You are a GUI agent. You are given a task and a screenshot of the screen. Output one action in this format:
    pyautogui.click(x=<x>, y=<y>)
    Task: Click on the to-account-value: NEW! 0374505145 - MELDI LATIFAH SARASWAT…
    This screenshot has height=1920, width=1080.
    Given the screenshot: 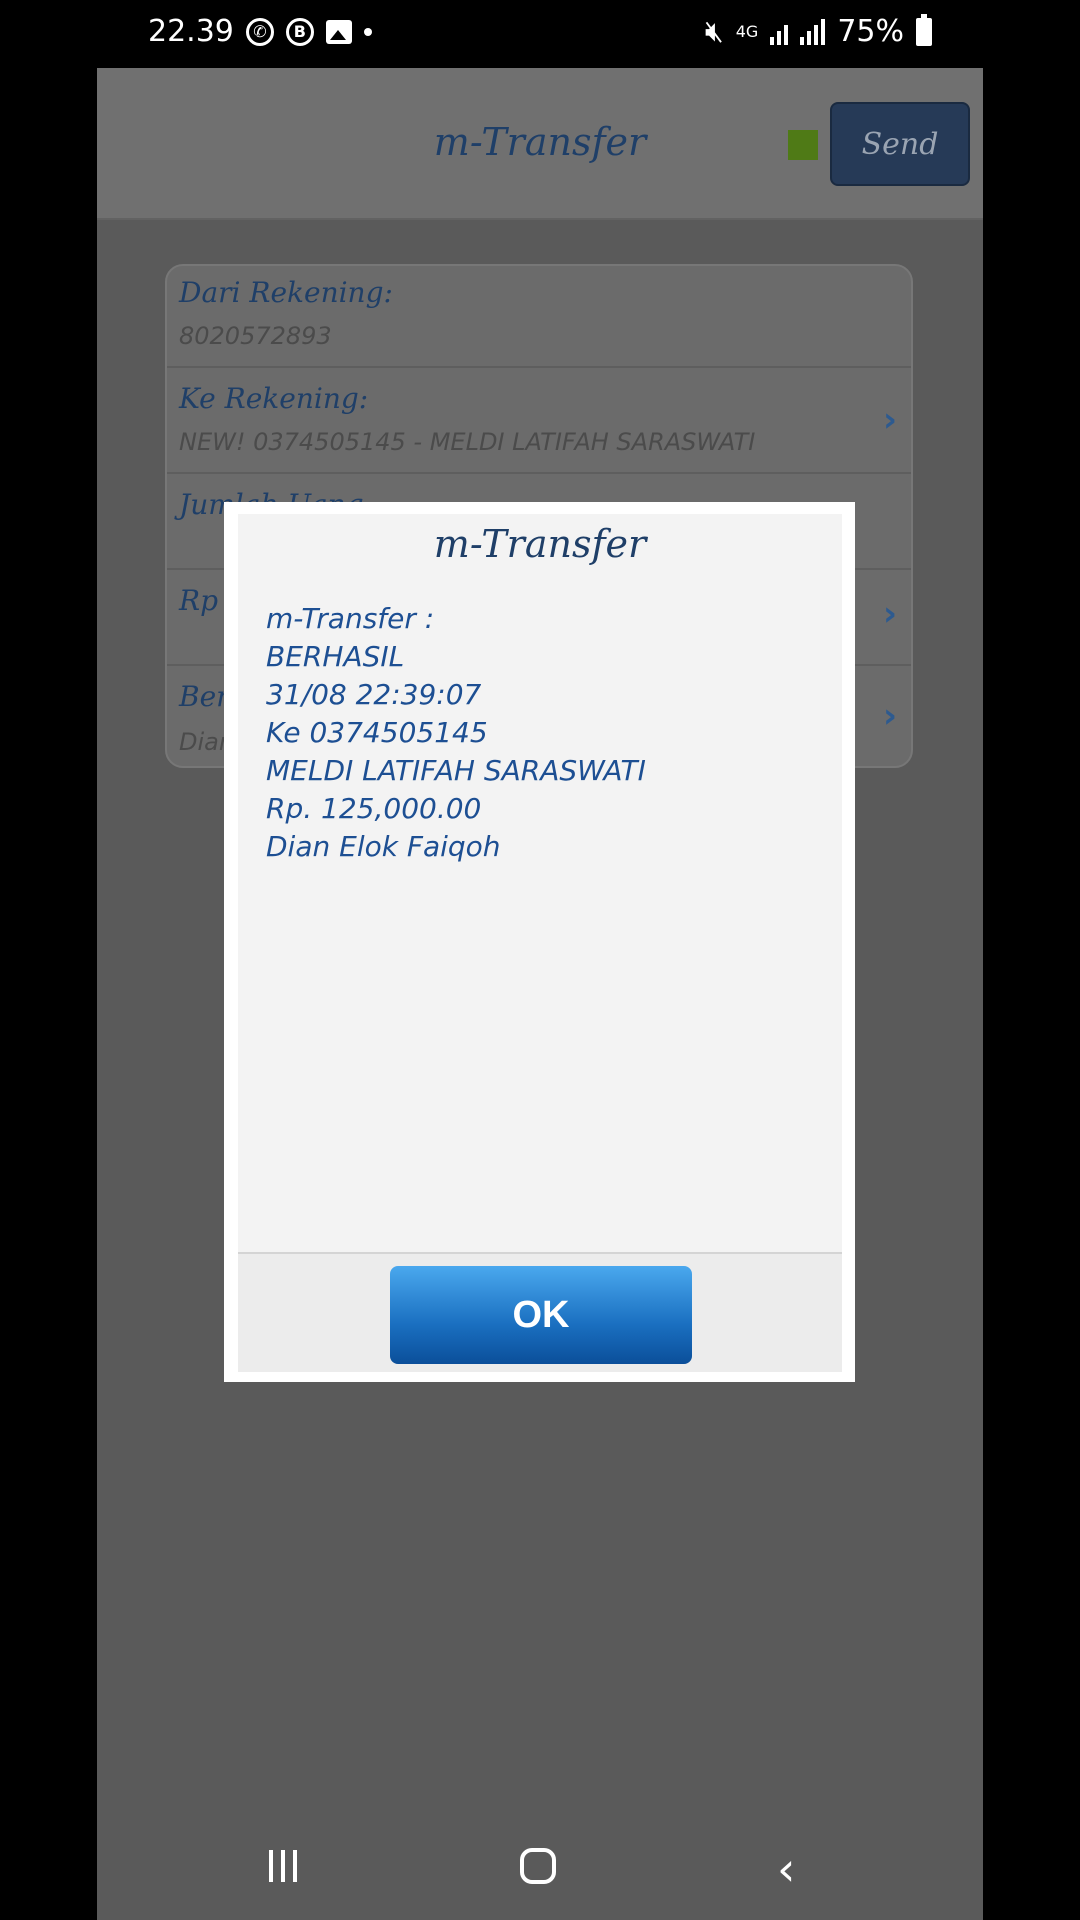 What is the action you would take?
    pyautogui.click(x=467, y=442)
    